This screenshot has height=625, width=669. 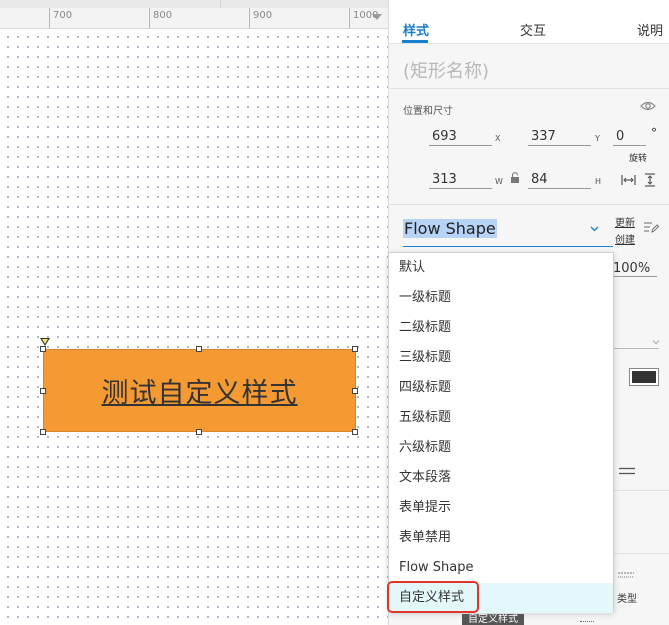 I want to click on dropdown-item-paragraph: 文本段落, so click(x=501, y=478).